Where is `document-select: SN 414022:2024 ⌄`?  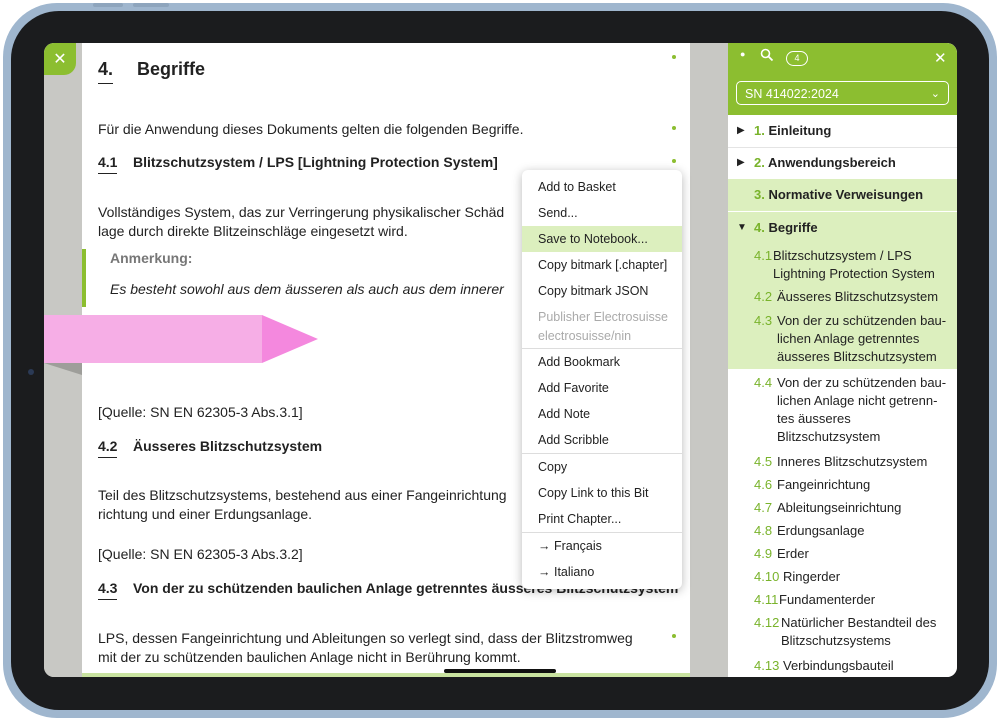 document-select: SN 414022:2024 ⌄ is located at coordinates (842, 93).